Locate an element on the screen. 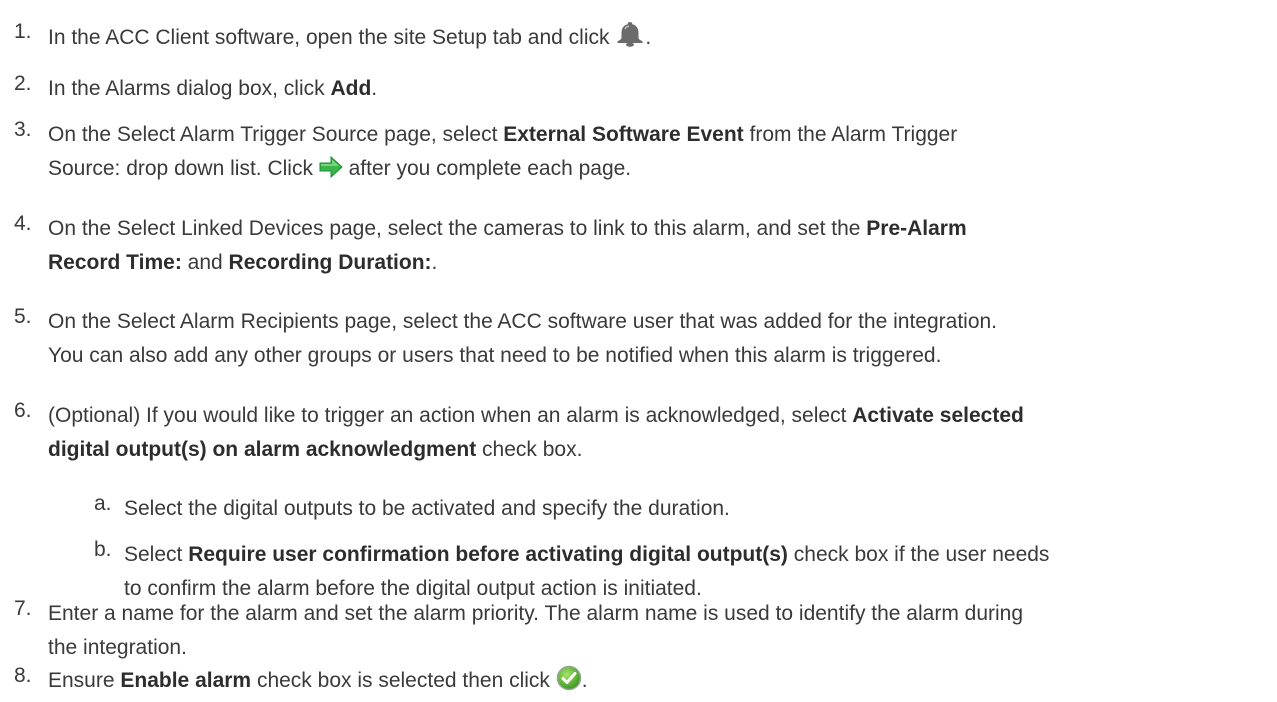 The height and width of the screenshot is (702, 1277). step-number: 7. is located at coordinates (23, 608).